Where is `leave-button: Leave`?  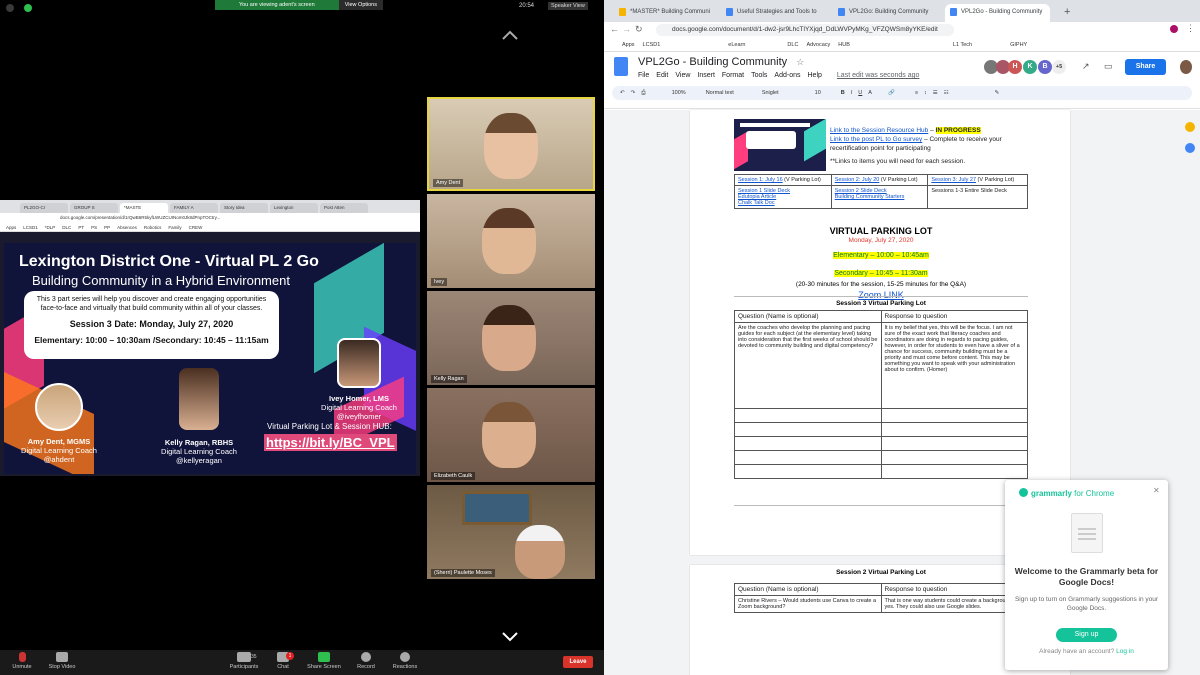
leave-button: Leave is located at coordinates (578, 662).